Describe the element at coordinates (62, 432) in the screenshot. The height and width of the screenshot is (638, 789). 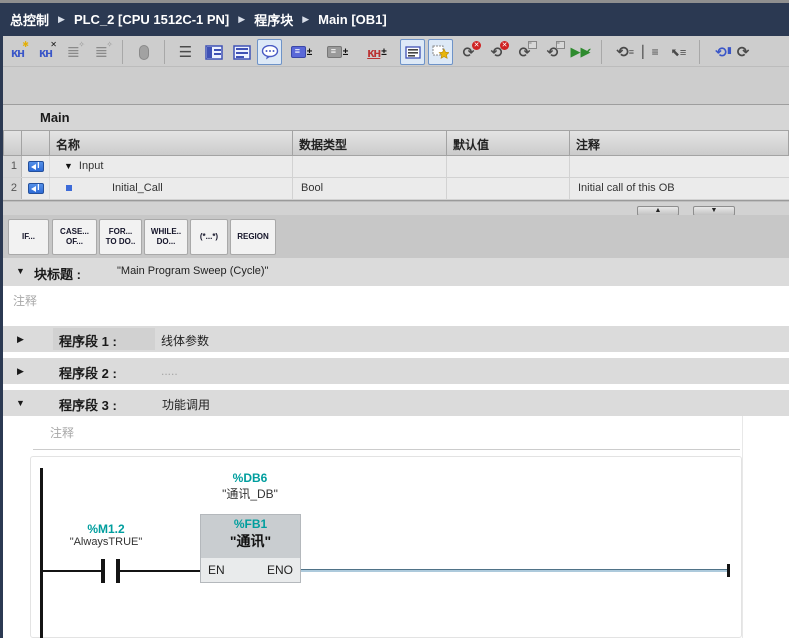
I see `network-3-comment-placeholder: 注释` at that location.